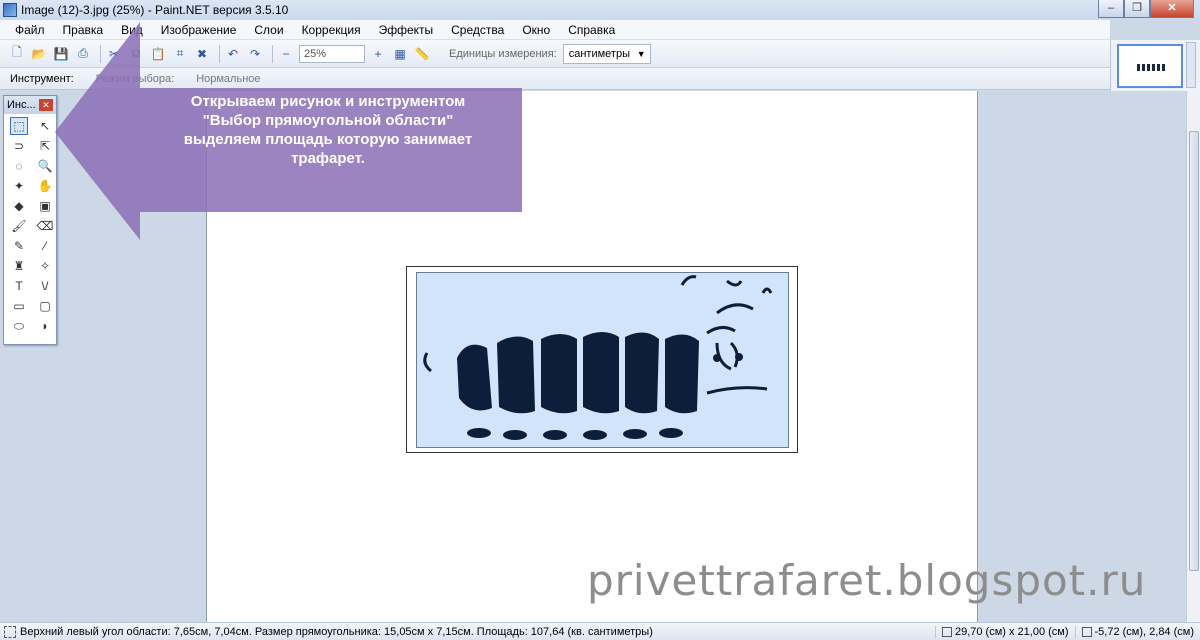 The width and height of the screenshot is (1200, 640). Describe the element at coordinates (45, 286) in the screenshot. I see `line-curve-tool-icon: \/` at that location.